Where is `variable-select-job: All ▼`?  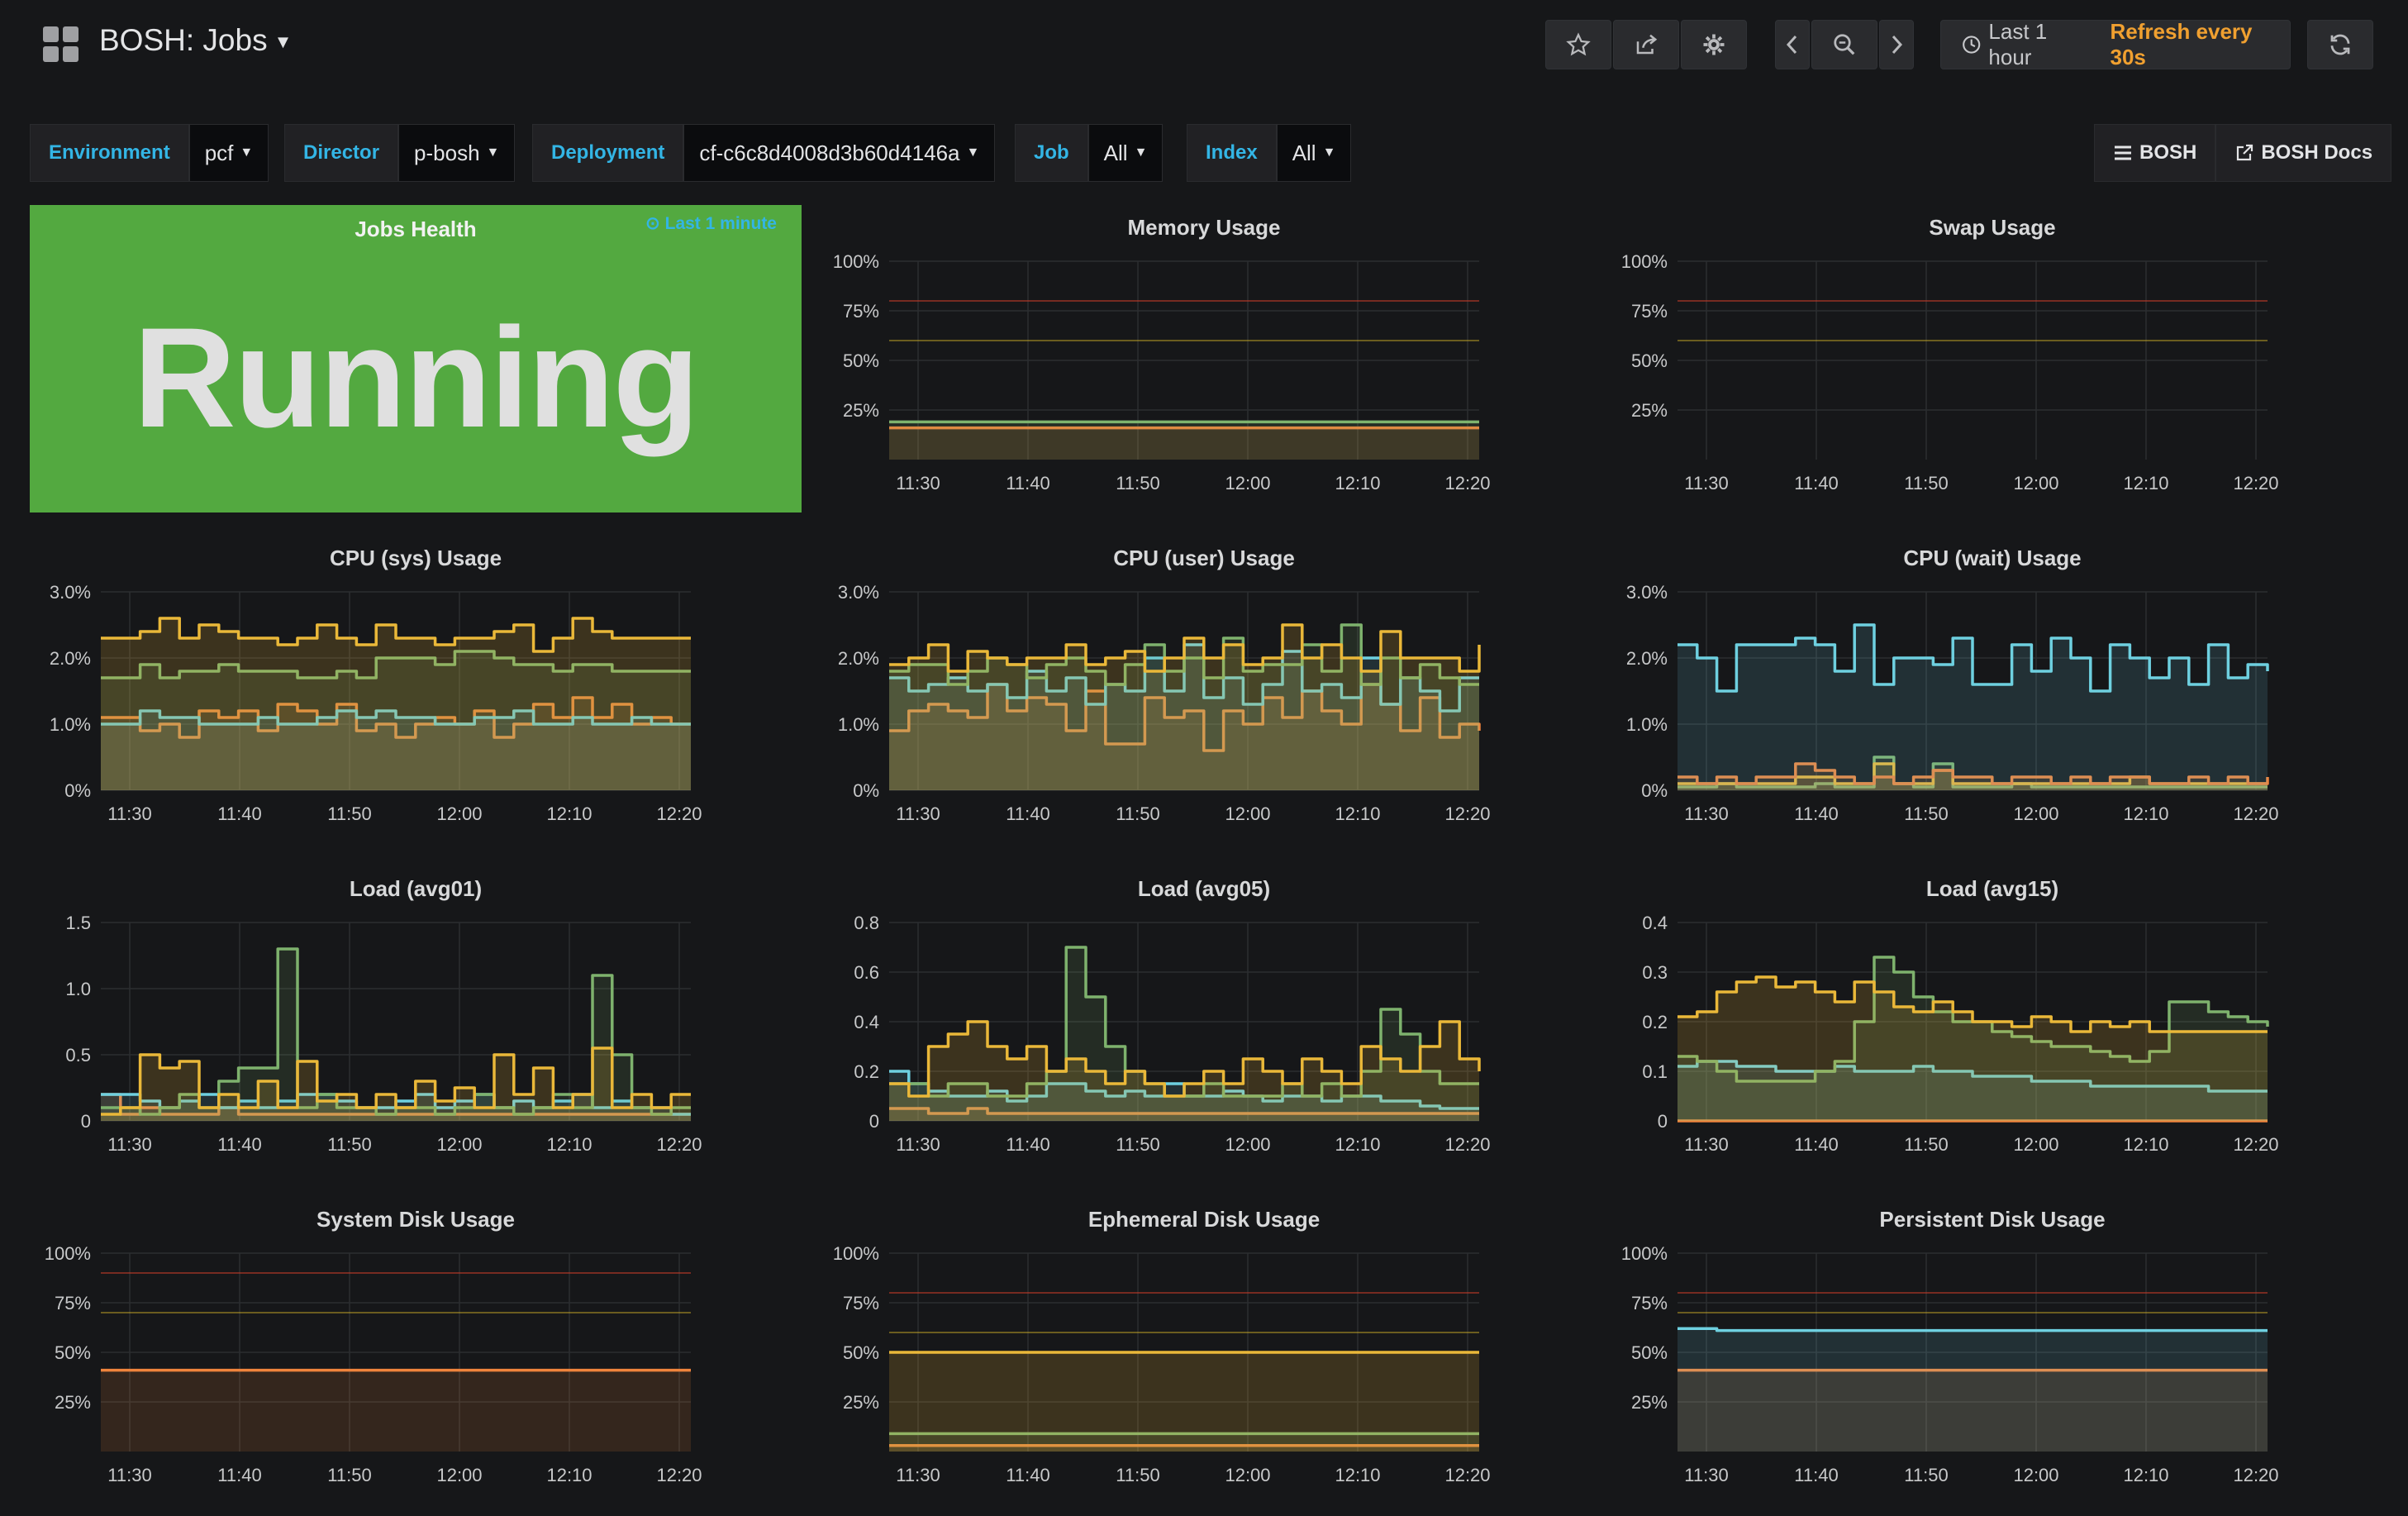
variable-select-job: All ▼ is located at coordinates (1125, 153).